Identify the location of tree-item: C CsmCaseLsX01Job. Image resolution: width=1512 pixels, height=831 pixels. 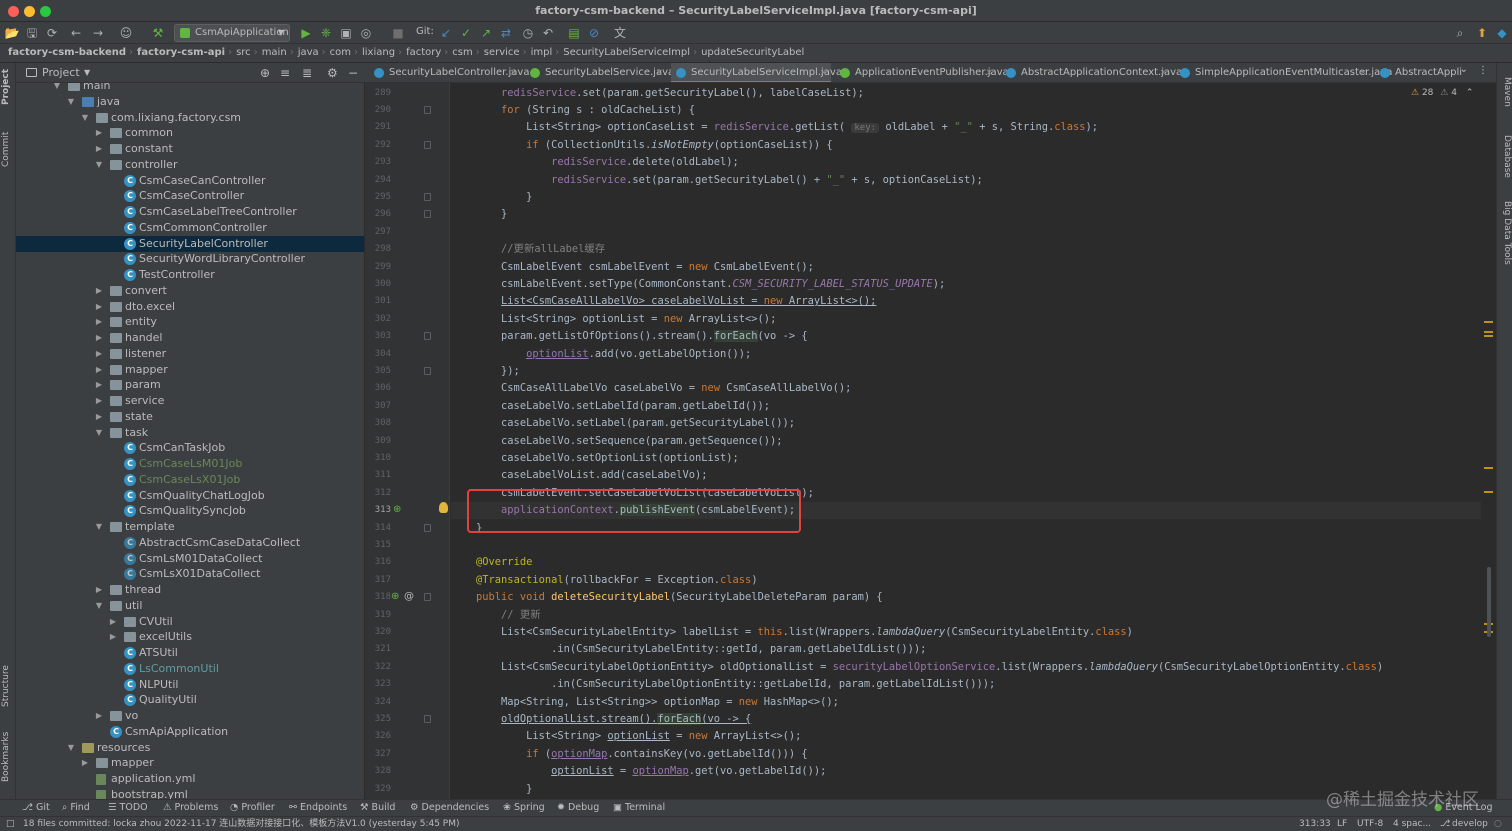
(190, 480).